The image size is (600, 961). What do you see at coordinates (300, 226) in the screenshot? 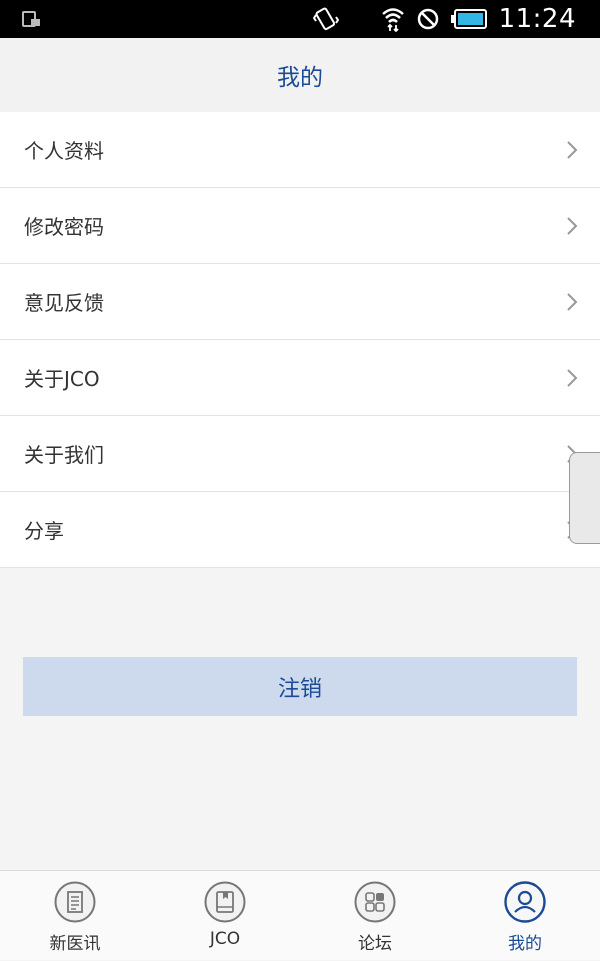
I see `menu-item-change-password: 修改密码` at bounding box center [300, 226].